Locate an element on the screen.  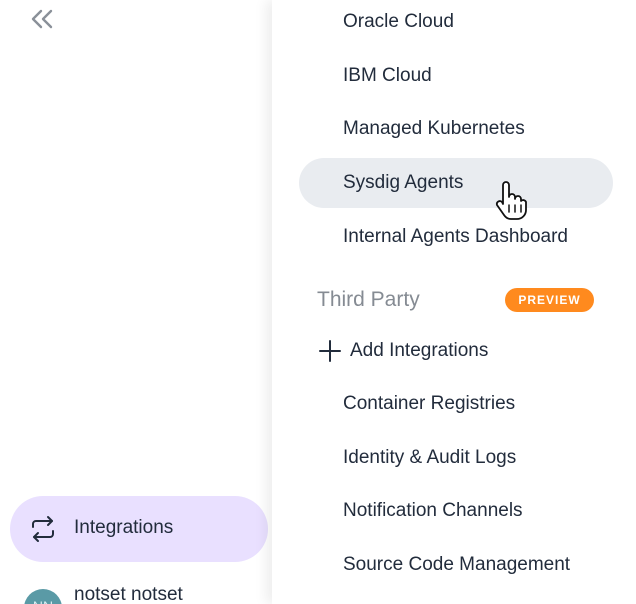
menu-item-container-registries: Container Registries is located at coordinates (429, 404).